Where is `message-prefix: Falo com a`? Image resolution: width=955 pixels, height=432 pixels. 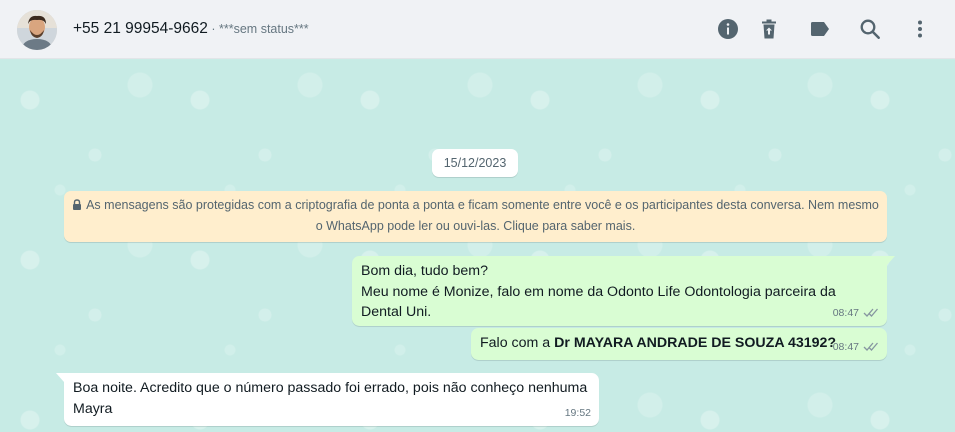 message-prefix: Falo com a is located at coordinates (517, 343).